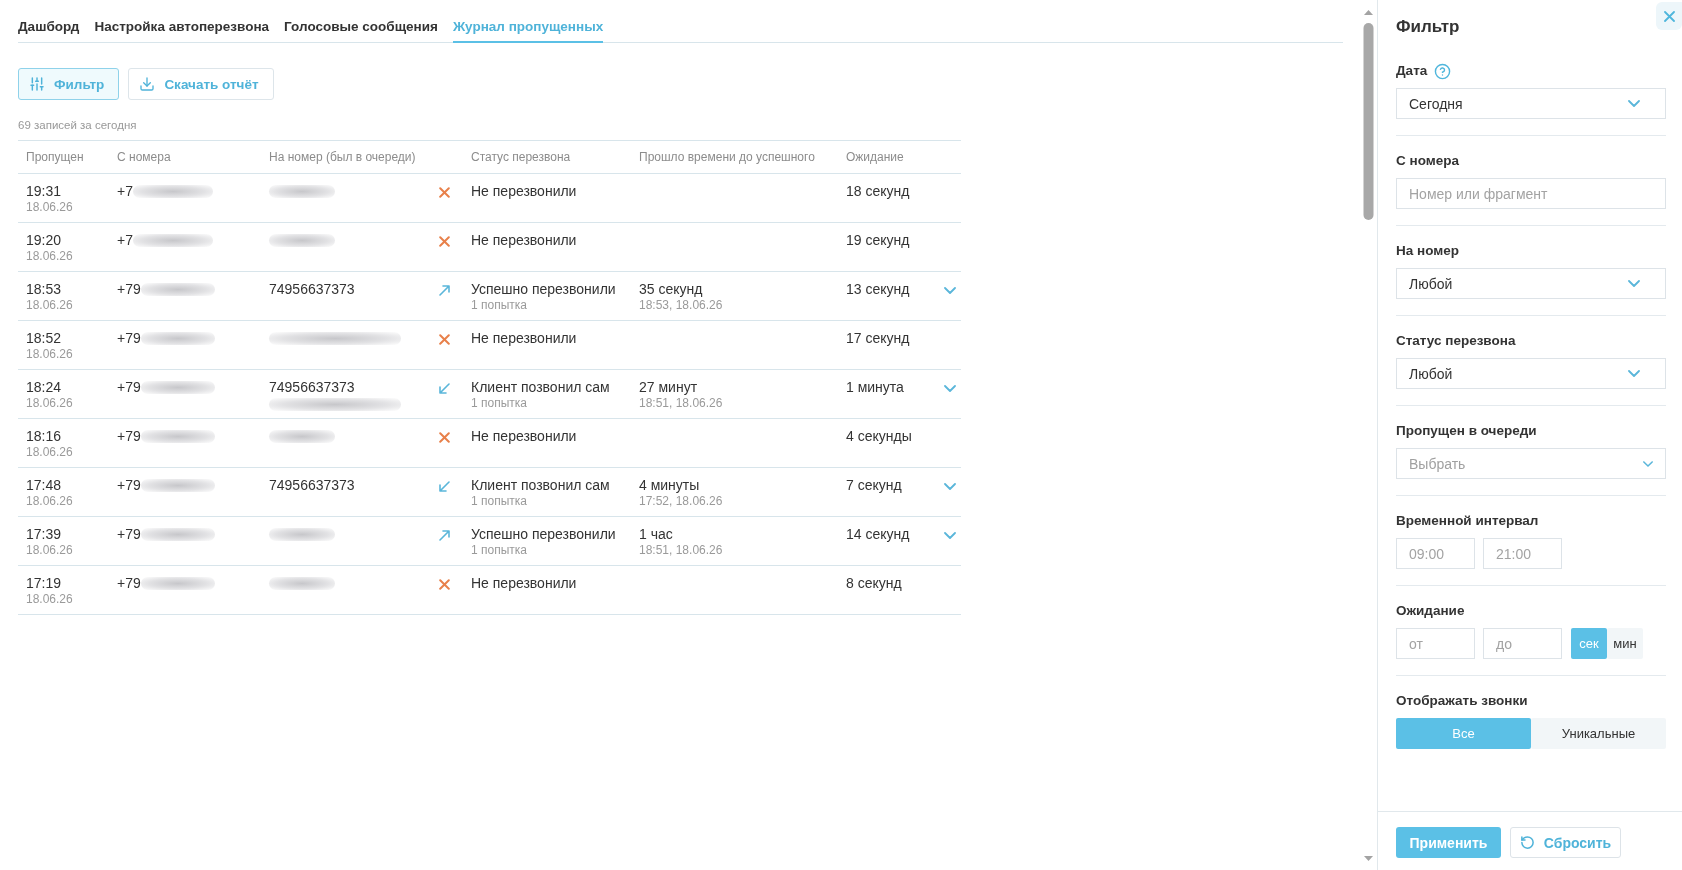 This screenshot has height=870, width=1682. I want to click on timestamp-text: 17:52, 18.06.26, so click(681, 501).